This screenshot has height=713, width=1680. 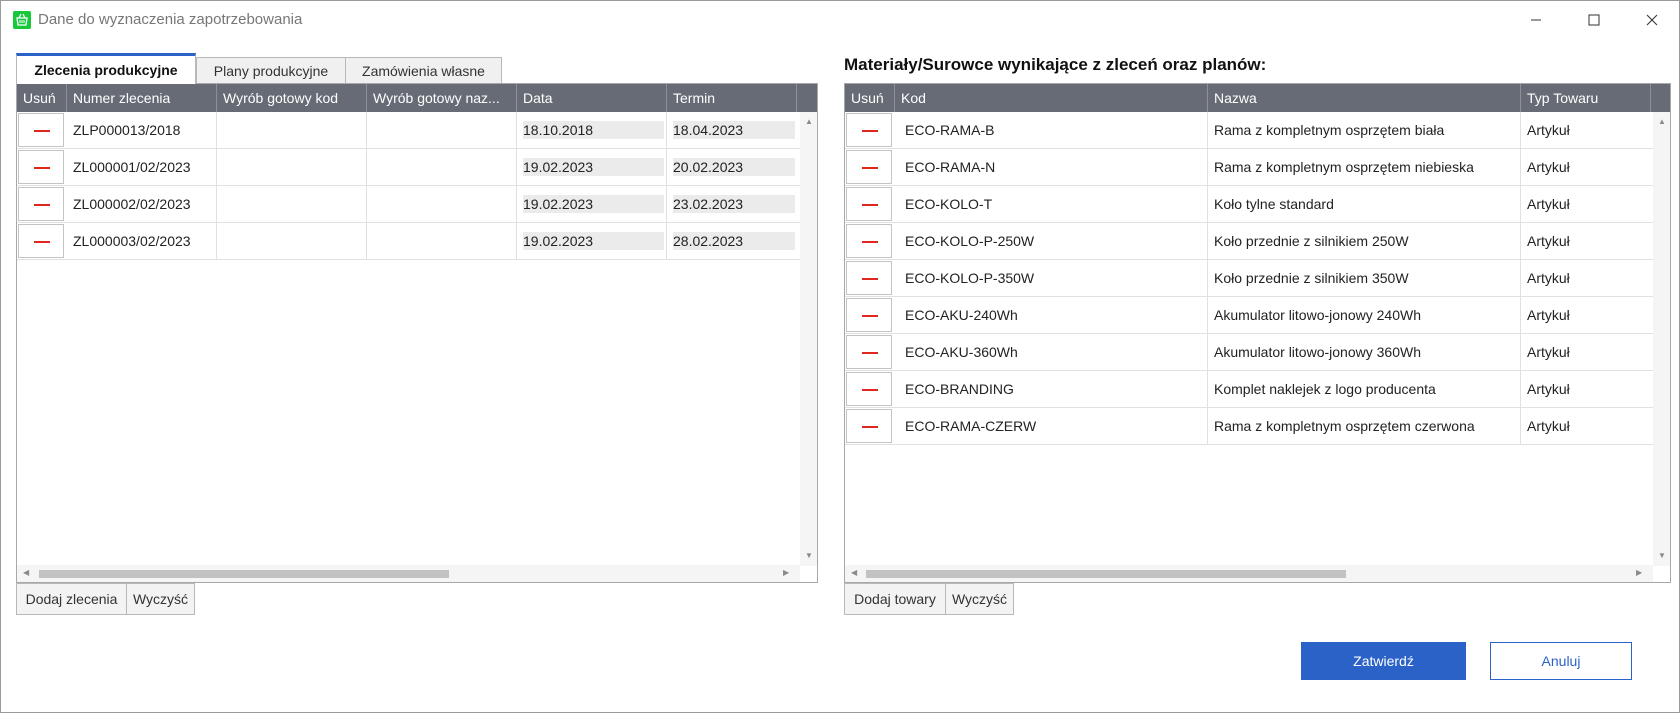 What do you see at coordinates (106, 68) in the screenshot?
I see `tab-zlecenia-produkcyjne: Zlecenia produkcyjne` at bounding box center [106, 68].